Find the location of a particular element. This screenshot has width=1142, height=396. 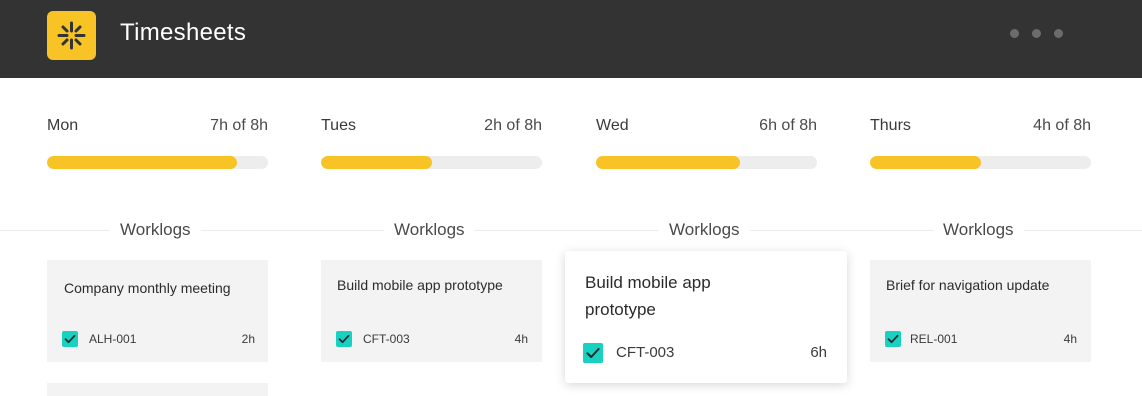

day-name: Wed is located at coordinates (612, 125).